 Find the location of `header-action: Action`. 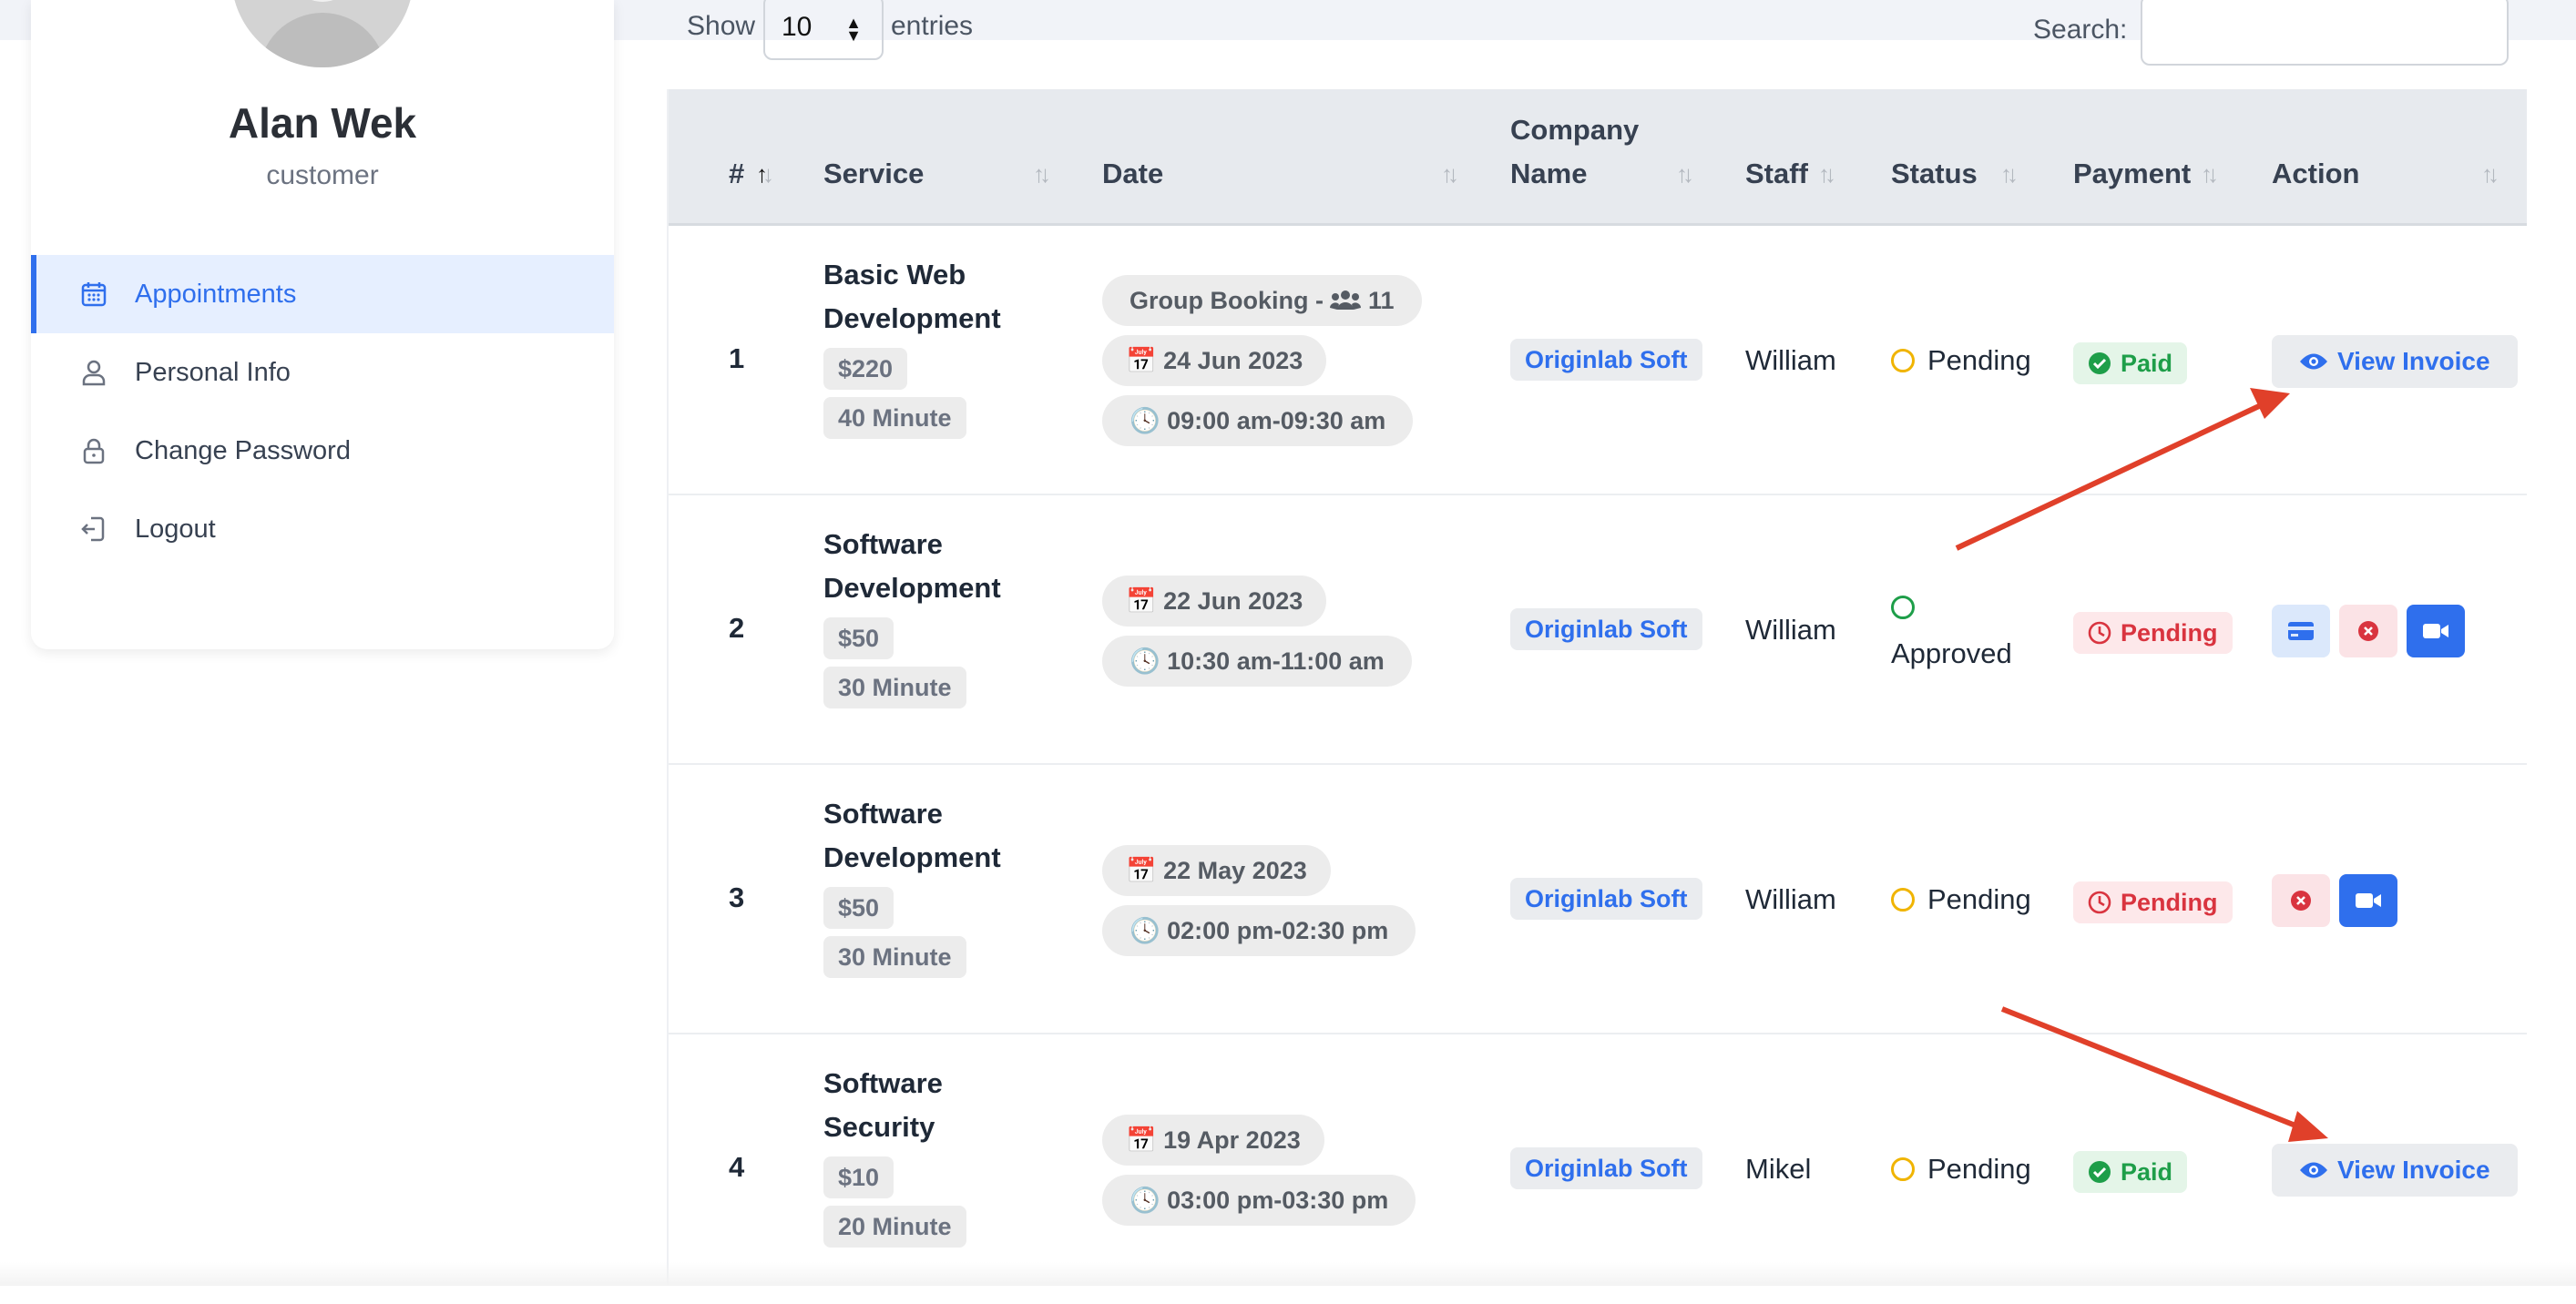

header-action: Action is located at coordinates (2315, 174).